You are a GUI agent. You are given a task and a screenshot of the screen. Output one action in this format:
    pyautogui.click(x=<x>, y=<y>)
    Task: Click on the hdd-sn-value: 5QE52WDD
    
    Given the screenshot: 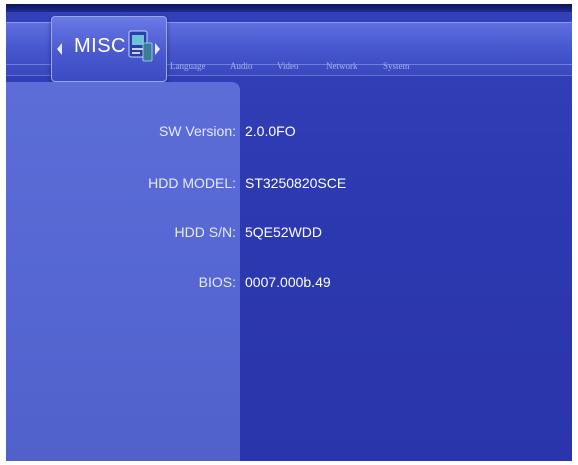 What is the action you would take?
    pyautogui.click(x=284, y=232)
    